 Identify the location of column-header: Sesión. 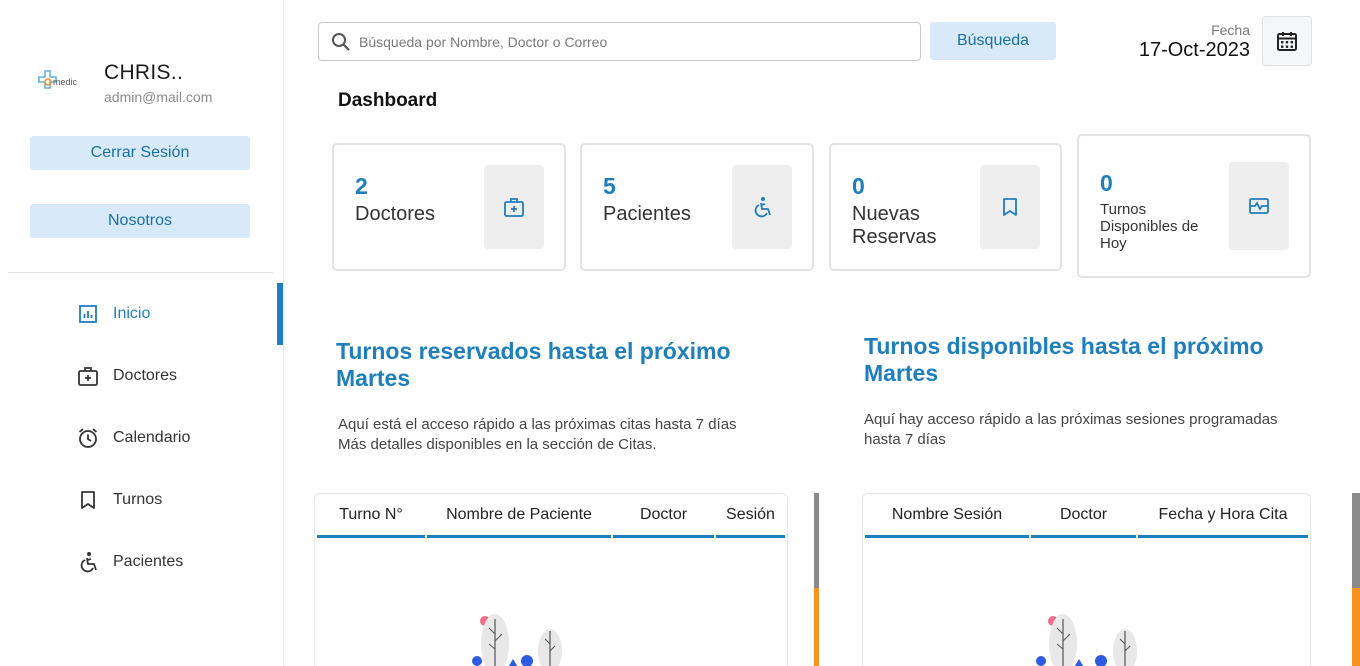
(750, 520).